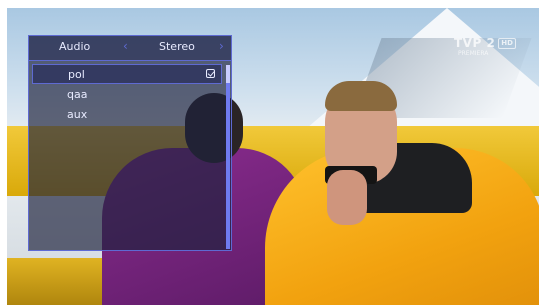 The height and width of the screenshot is (307, 540). I want to click on man-hair, so click(361, 96).